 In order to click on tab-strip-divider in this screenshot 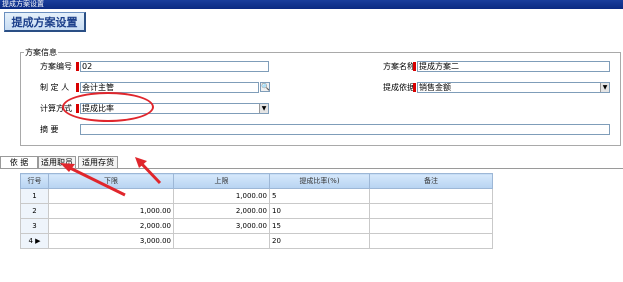, I will do `click(311, 168)`.